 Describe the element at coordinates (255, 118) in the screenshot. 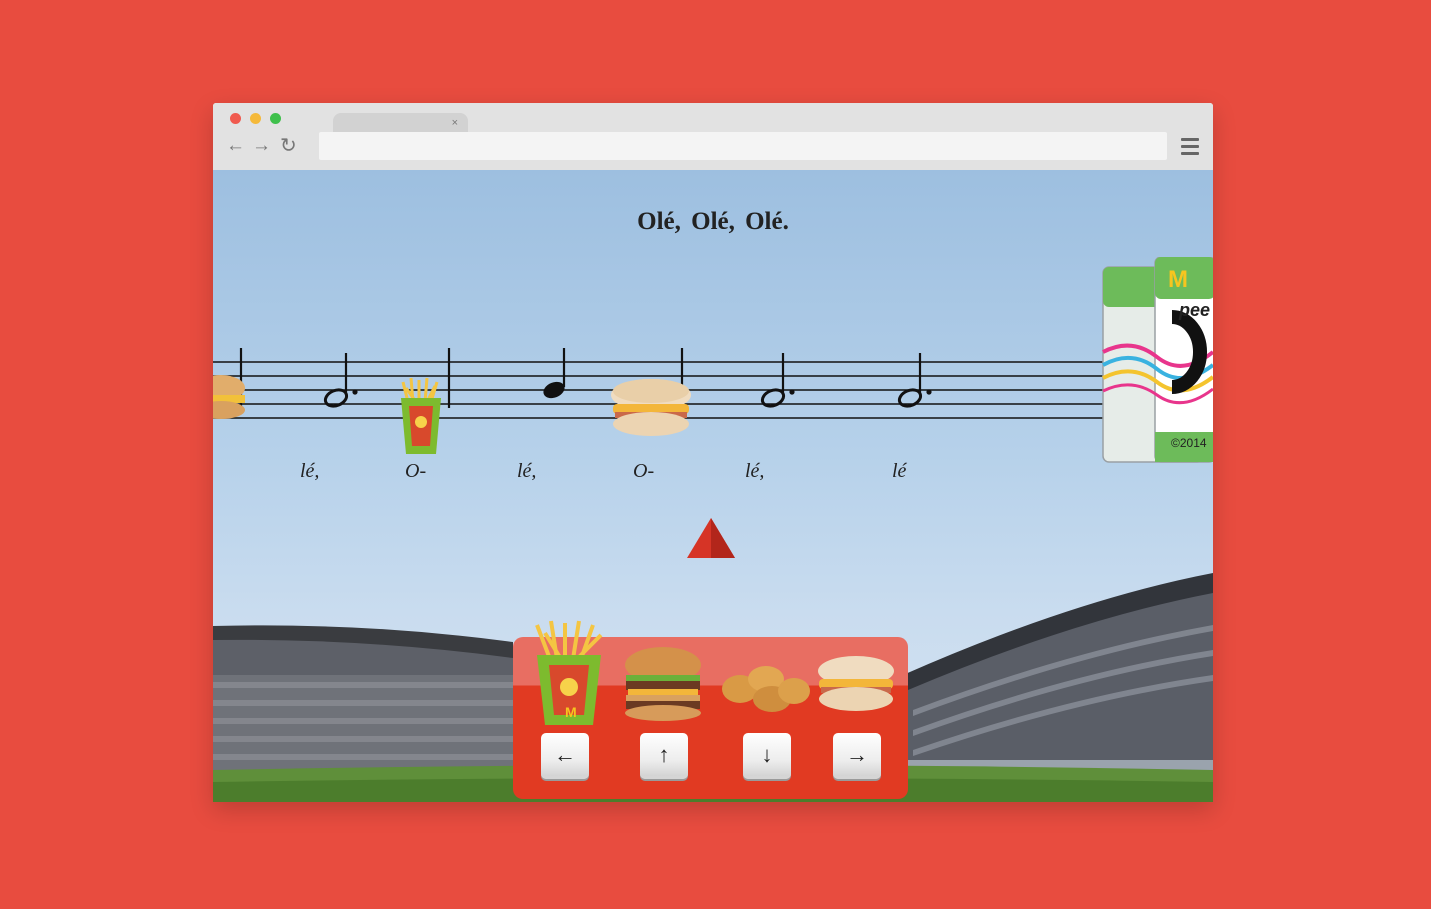

I see `minimize-window-dot` at that location.